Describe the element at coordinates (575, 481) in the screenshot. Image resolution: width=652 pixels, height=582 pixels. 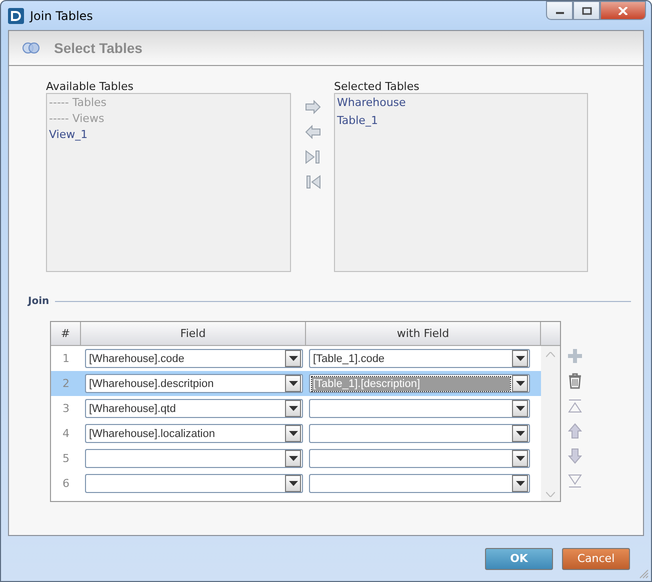
I see `move-bottom-icon` at that location.